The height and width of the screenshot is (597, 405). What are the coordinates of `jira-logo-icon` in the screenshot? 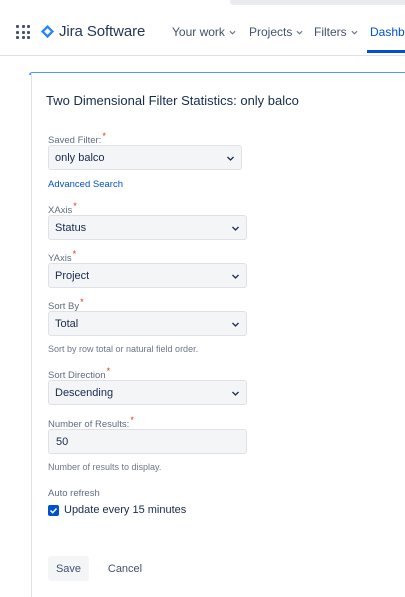 It's located at (47, 31).